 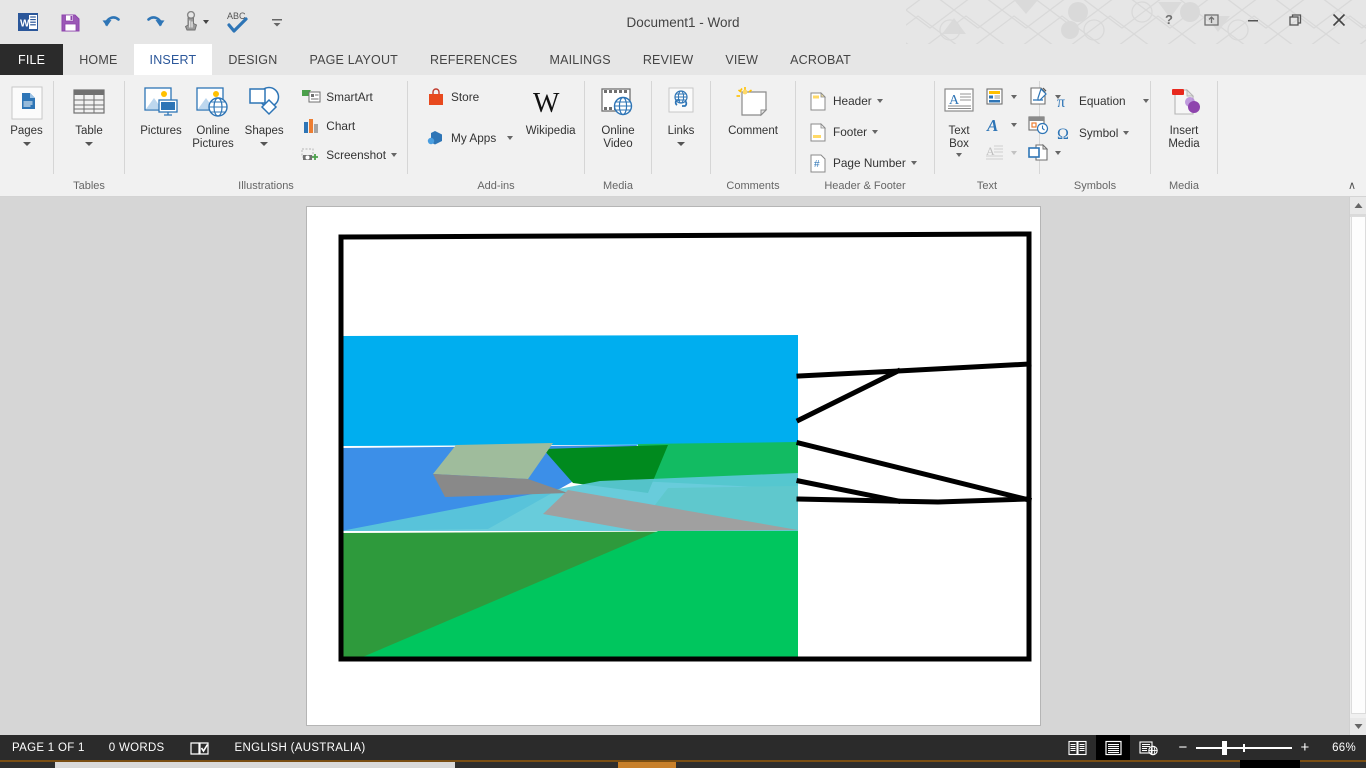 What do you see at coordinates (112, 22) in the screenshot?
I see `undo-icon` at bounding box center [112, 22].